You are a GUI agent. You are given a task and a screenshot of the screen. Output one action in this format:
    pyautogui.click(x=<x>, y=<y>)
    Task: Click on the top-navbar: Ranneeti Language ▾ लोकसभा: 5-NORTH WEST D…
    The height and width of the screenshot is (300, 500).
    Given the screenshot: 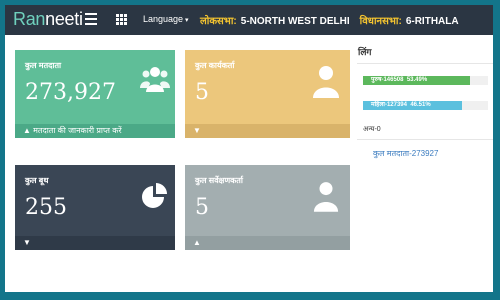 What is the action you would take?
    pyautogui.click(x=249, y=20)
    